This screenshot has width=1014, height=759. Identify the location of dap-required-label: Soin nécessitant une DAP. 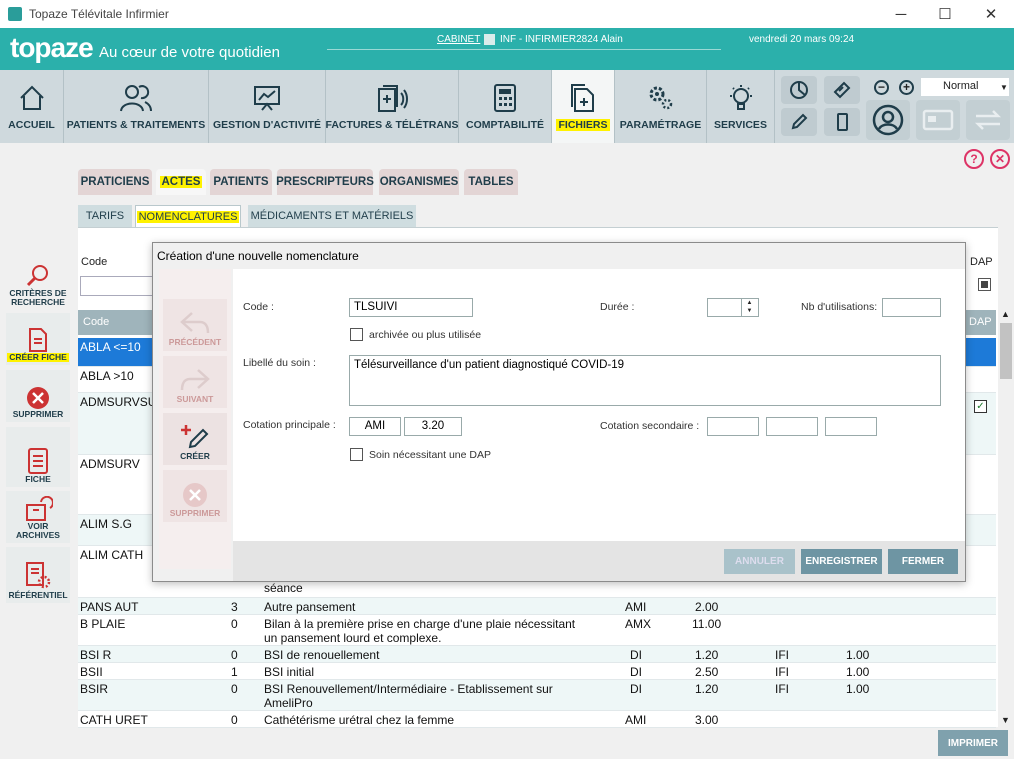
(430, 455).